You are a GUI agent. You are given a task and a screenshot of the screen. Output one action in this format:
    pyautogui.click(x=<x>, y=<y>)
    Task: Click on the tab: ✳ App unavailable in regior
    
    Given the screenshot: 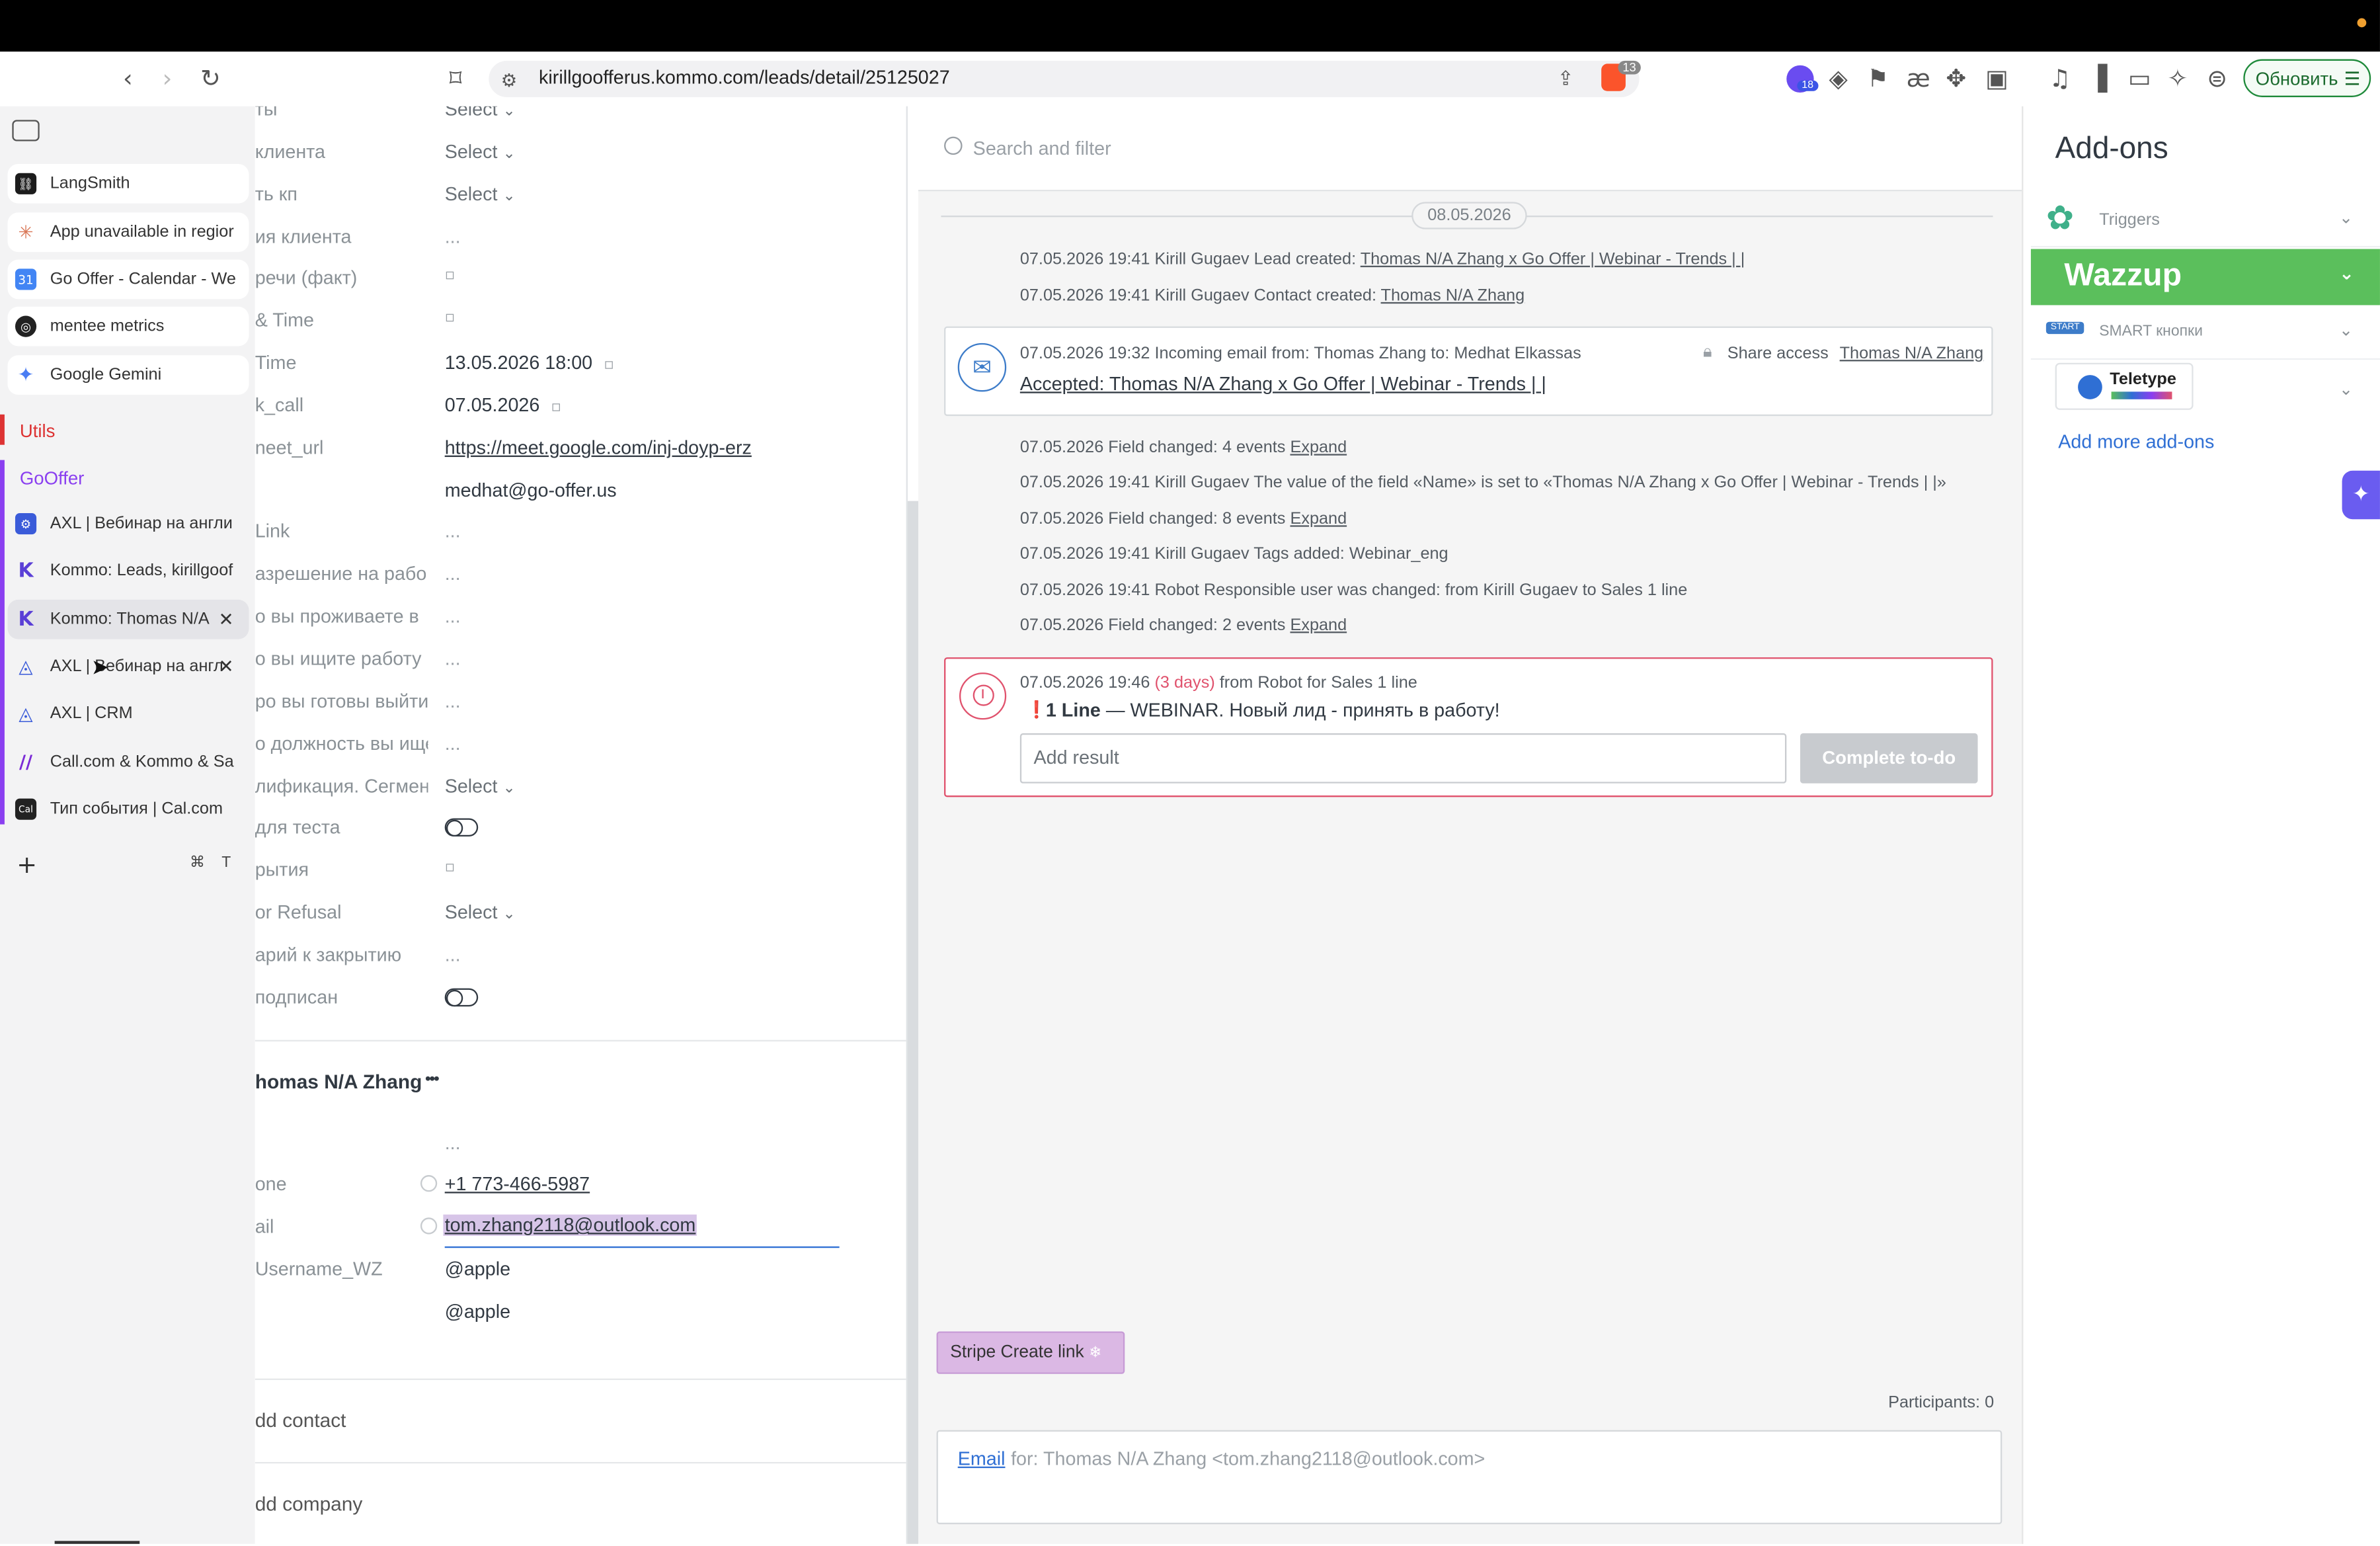 What is the action you would take?
    pyautogui.click(x=128, y=232)
    